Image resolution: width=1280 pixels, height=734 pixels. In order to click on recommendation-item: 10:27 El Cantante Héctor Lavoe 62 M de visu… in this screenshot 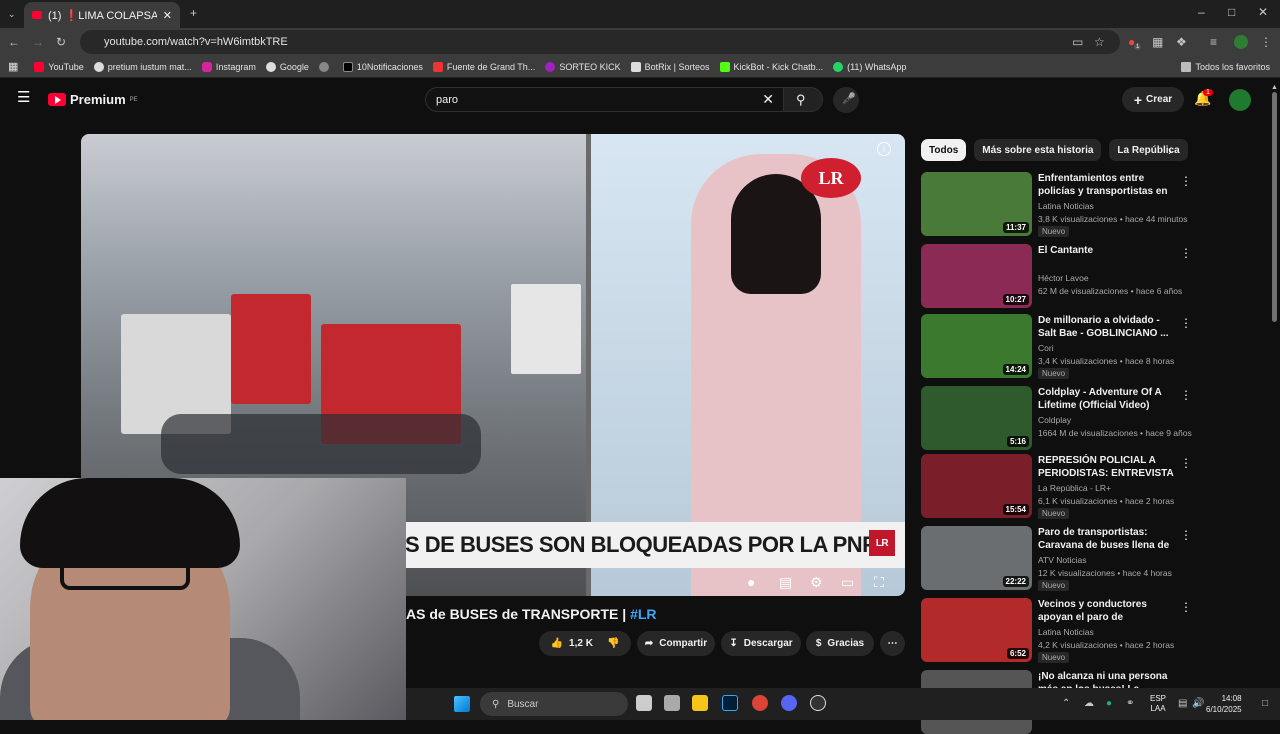, I will do `click(1056, 276)`.